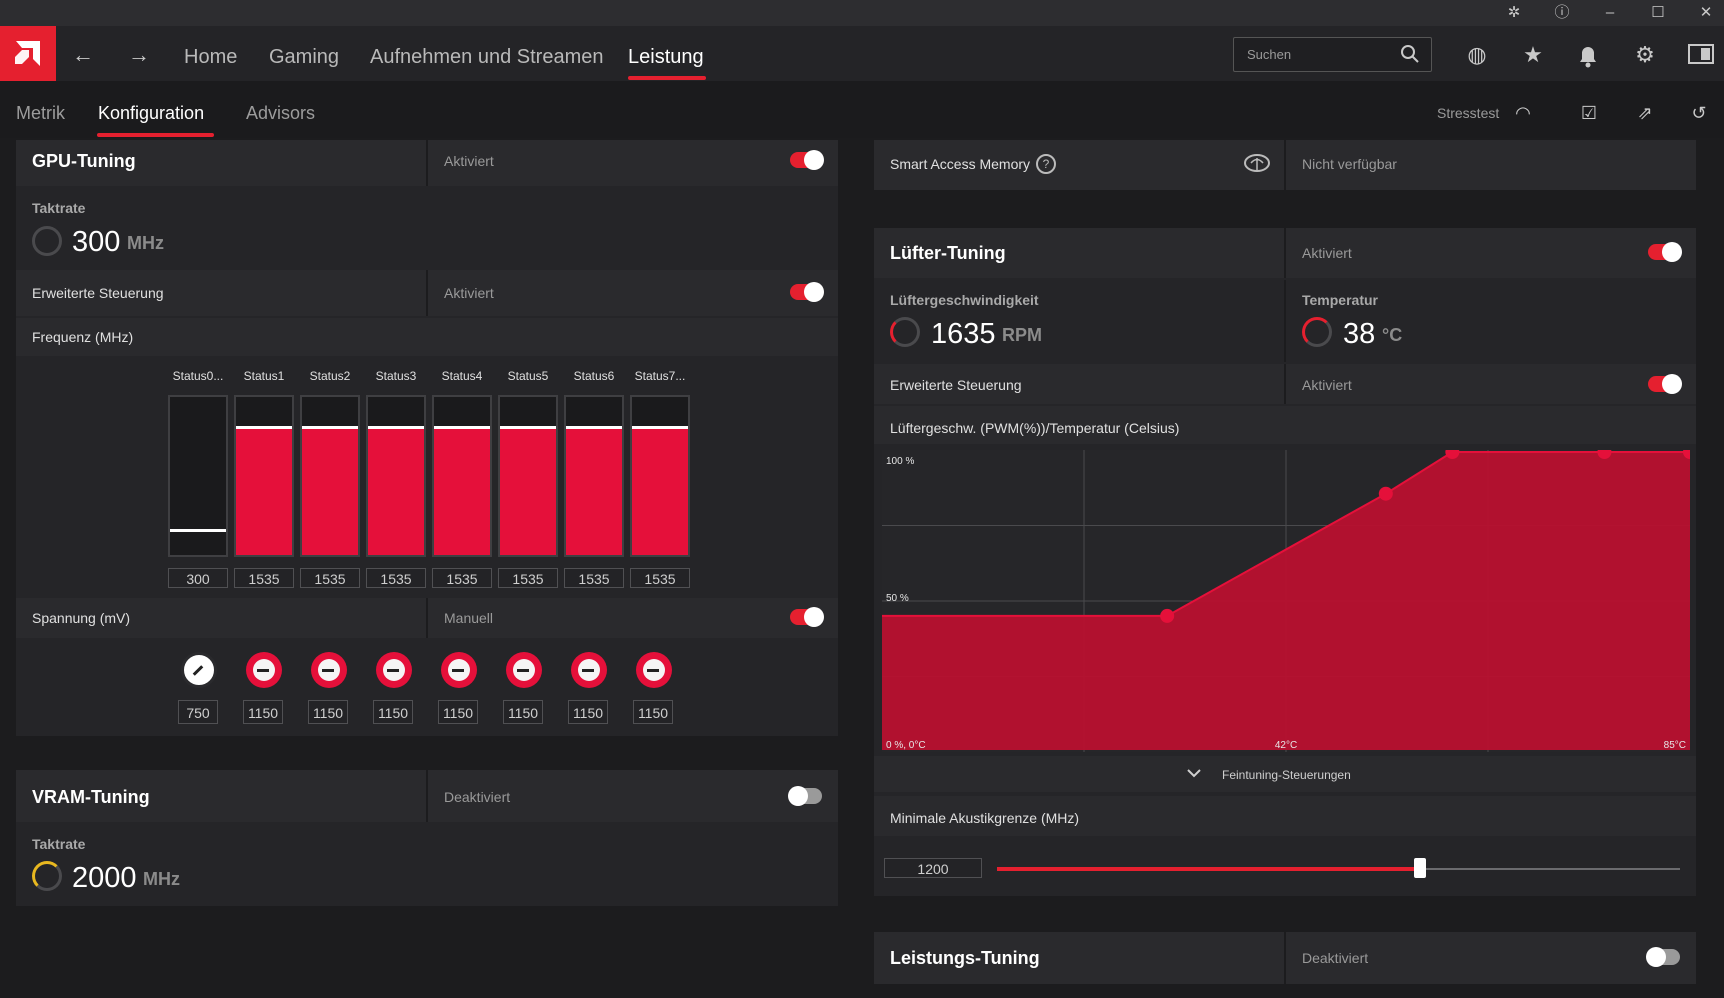 Image resolution: width=1724 pixels, height=998 pixels. What do you see at coordinates (487, 57) in the screenshot?
I see `nav-tab-recording: Aufnehmen und Streamen` at bounding box center [487, 57].